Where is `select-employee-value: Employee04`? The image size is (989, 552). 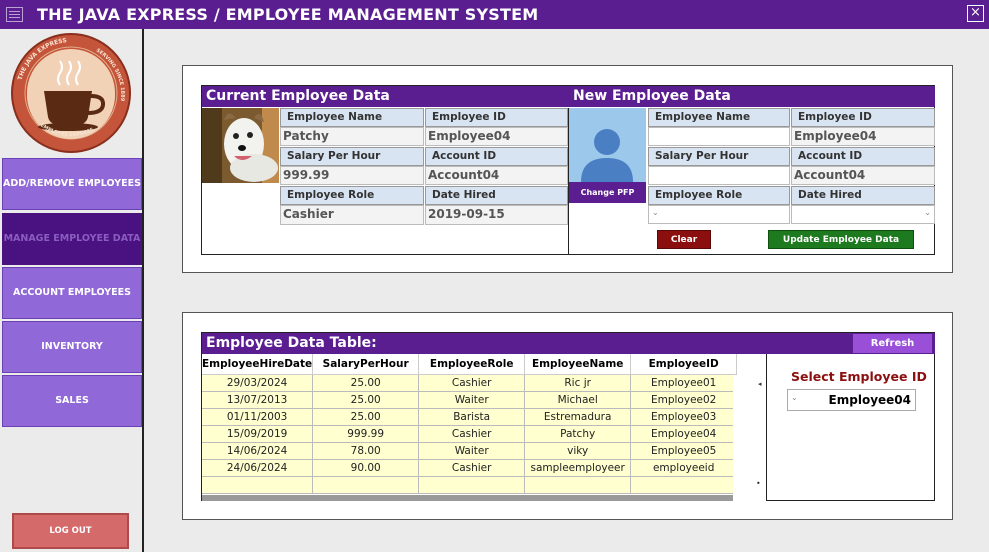 select-employee-value: Employee04 is located at coordinates (869, 400).